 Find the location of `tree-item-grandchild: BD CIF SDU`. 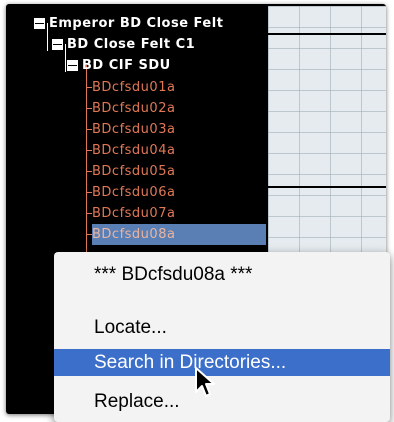

tree-item-grandchild: BD CIF SDU is located at coordinates (119, 65).